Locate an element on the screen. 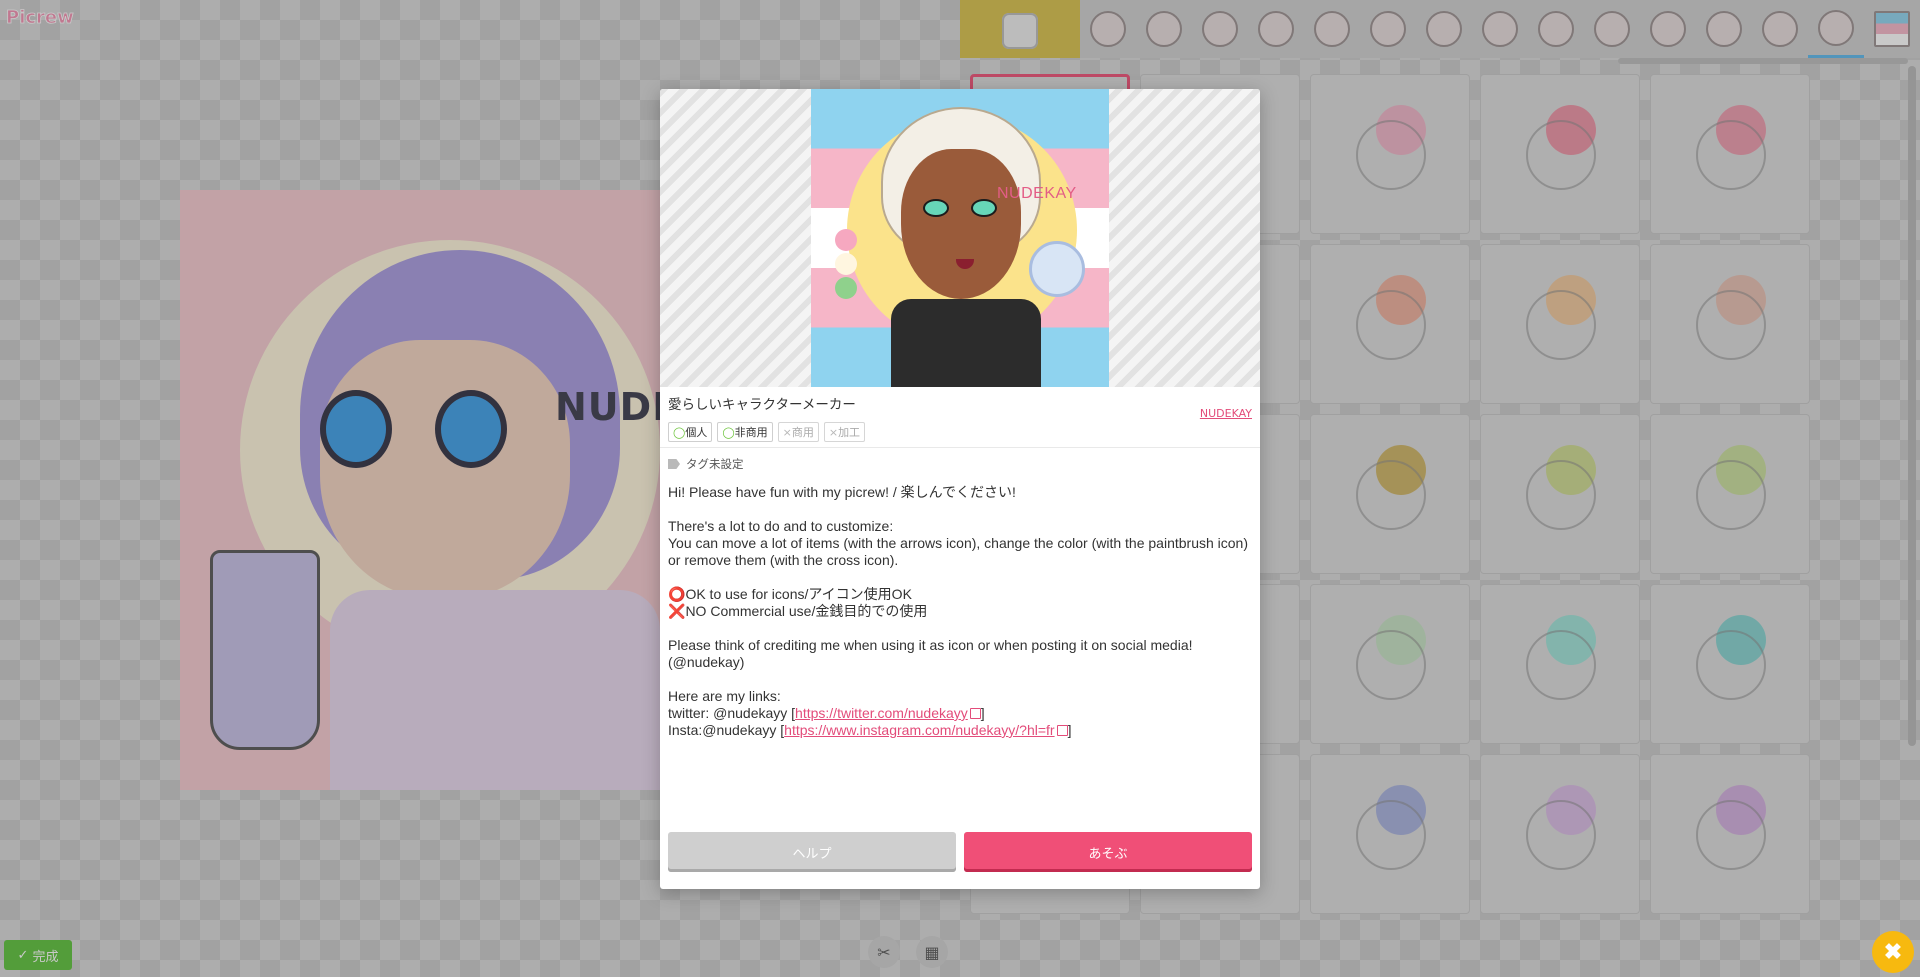  maker-meta: 愛らしいキャラクターメーカー NUDEKAY ◯個人 ◯非商用 ×商用 ×加工 is located at coordinates (960, 417).